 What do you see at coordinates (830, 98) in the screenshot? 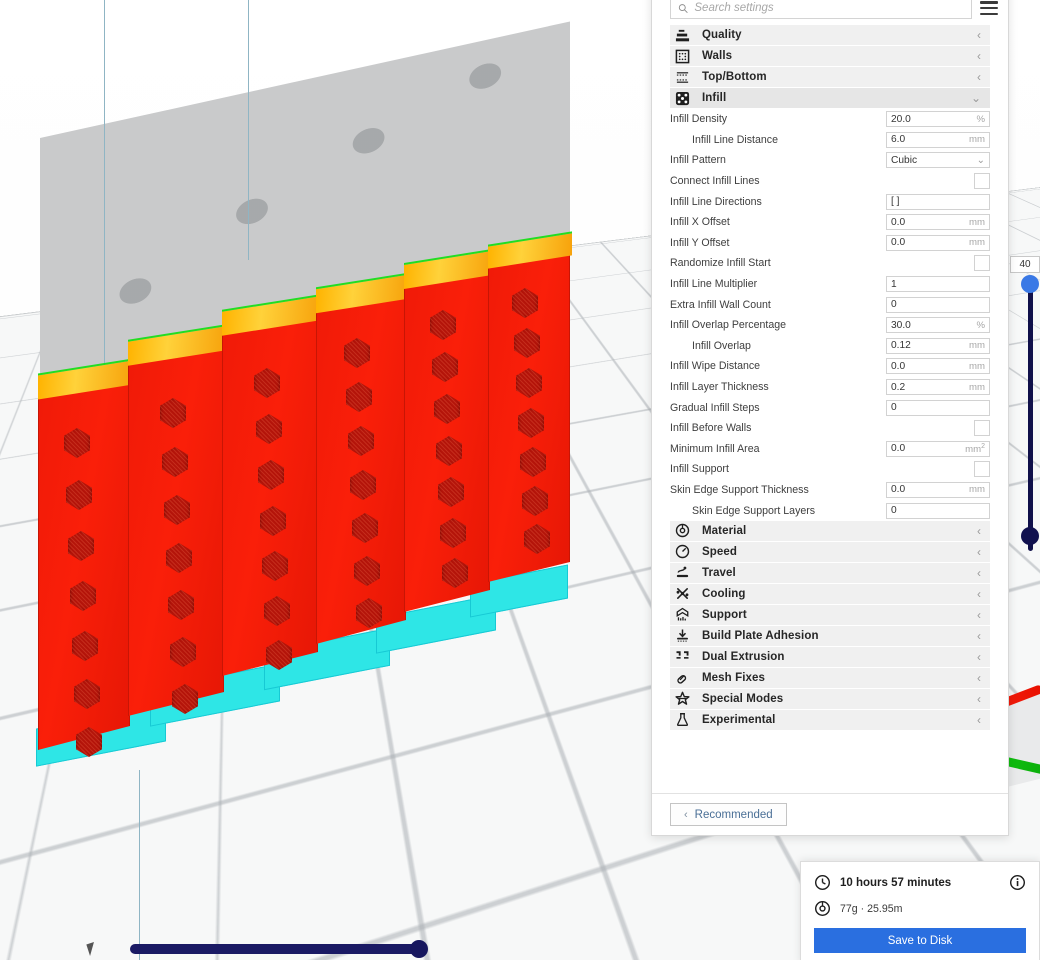
I see `settings-category-infill: Infill ⌄` at bounding box center [830, 98].